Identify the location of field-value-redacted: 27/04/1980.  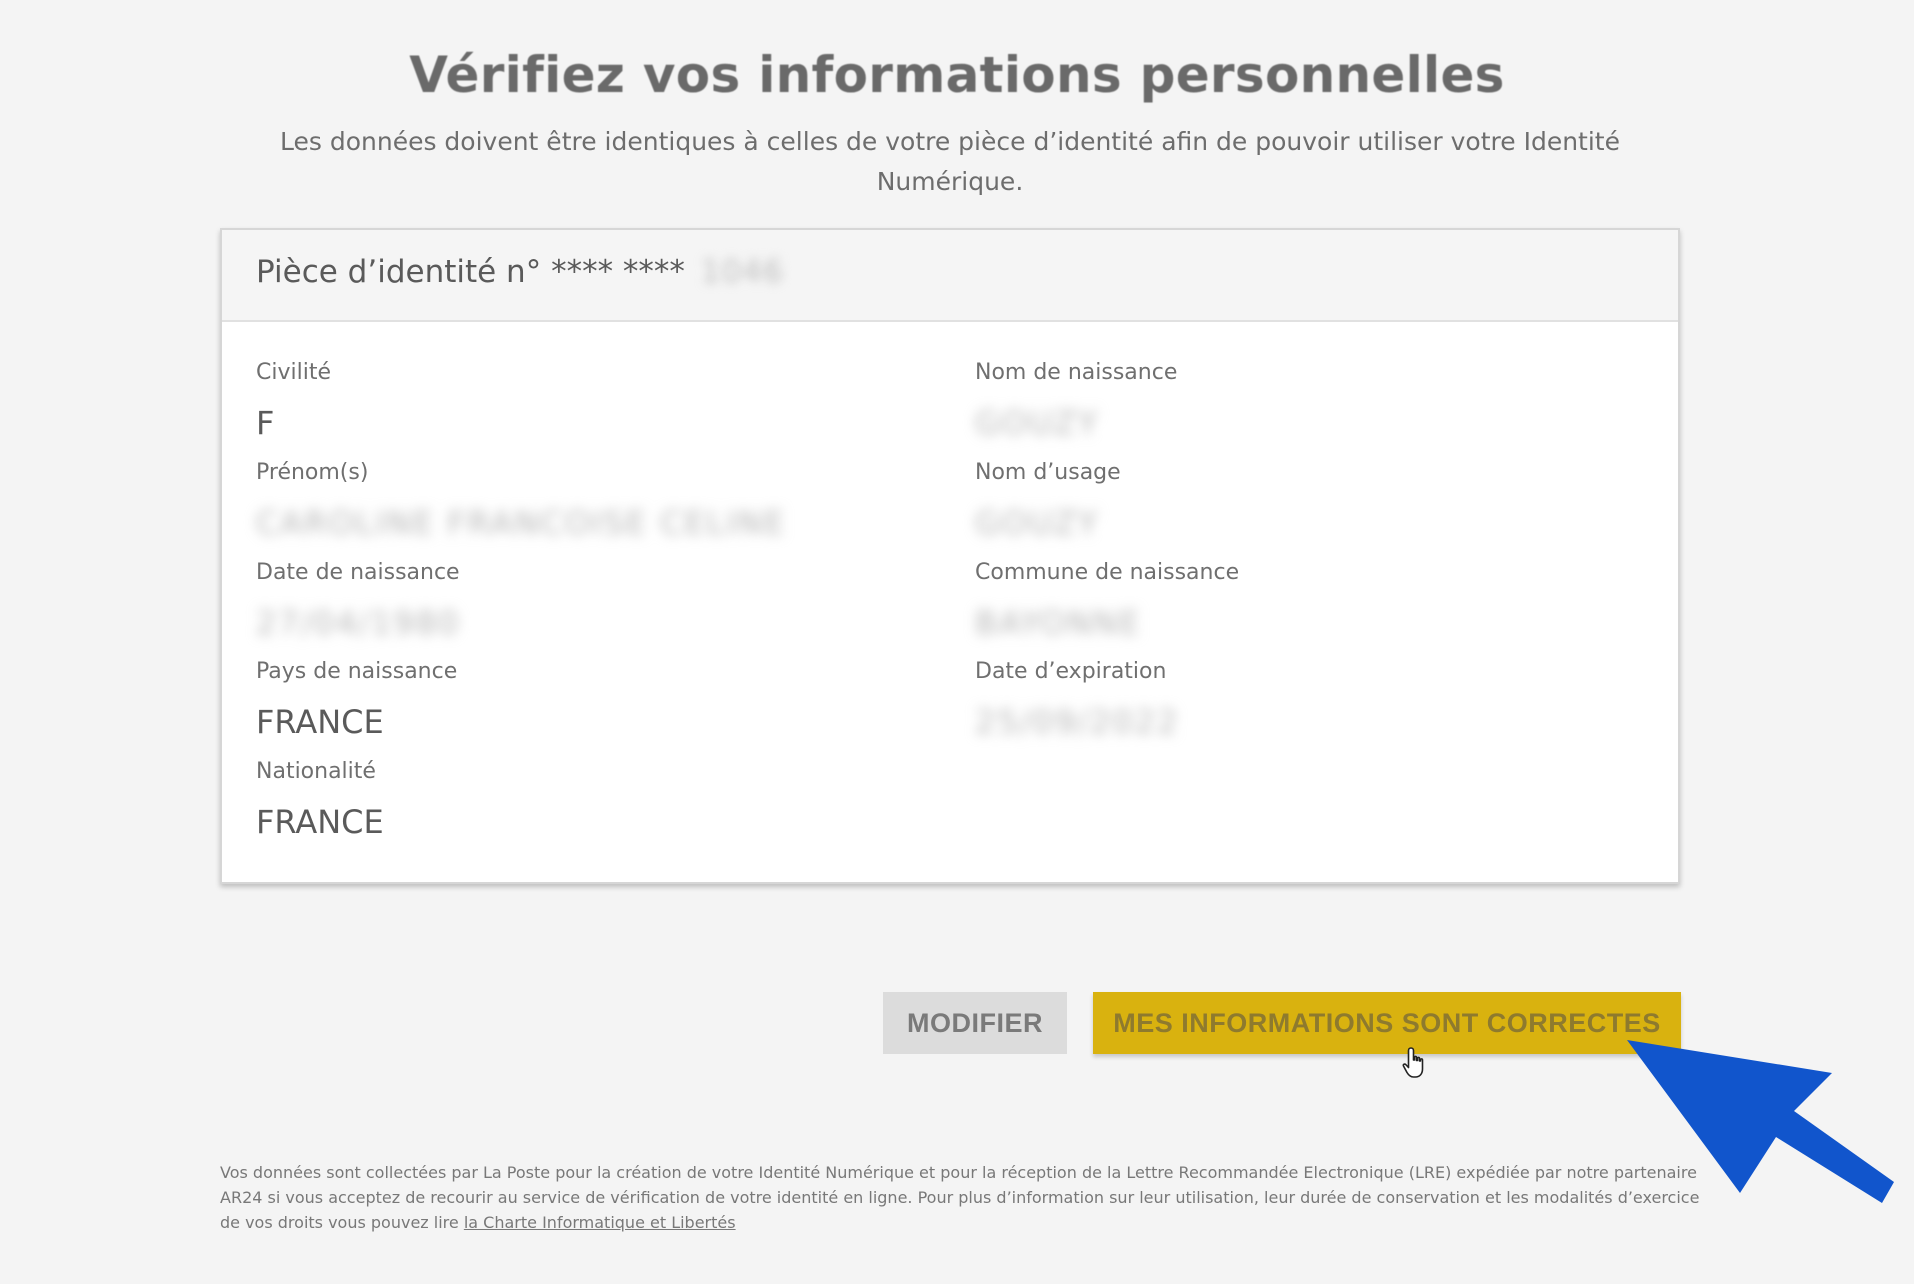
(358, 623).